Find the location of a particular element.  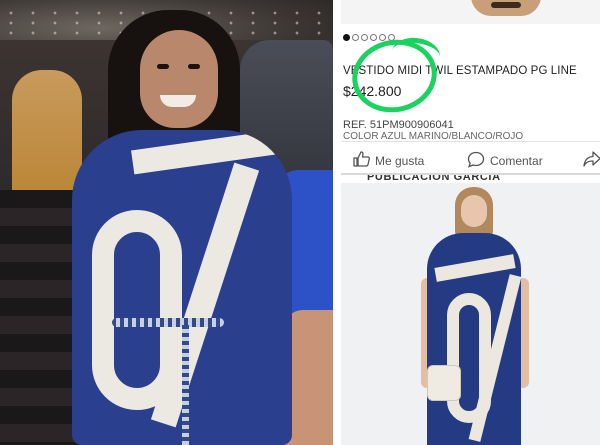

share-button is located at coordinates (591, 160).